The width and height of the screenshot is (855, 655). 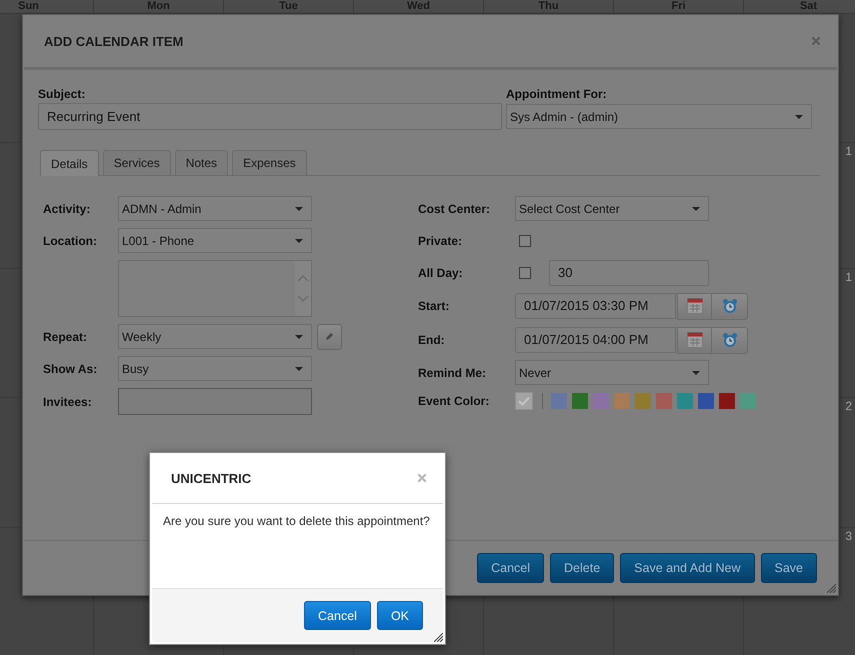 What do you see at coordinates (629, 273) in the screenshot?
I see `duration-field: 30` at bounding box center [629, 273].